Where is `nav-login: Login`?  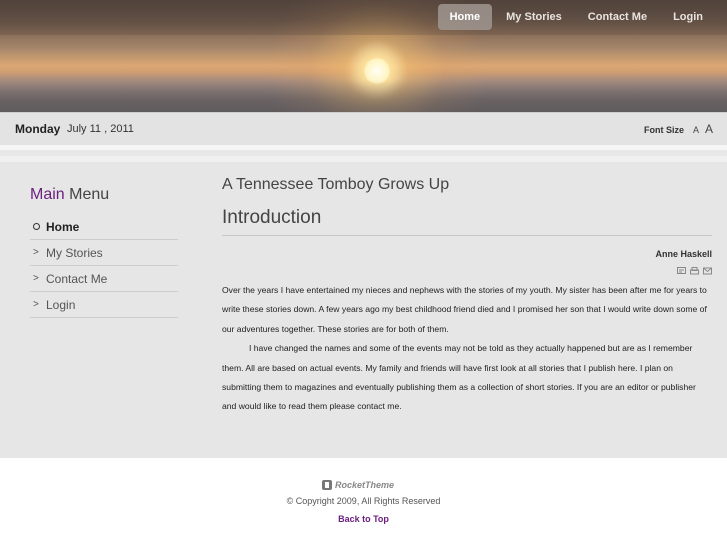
nav-login: Login is located at coordinates (688, 17).